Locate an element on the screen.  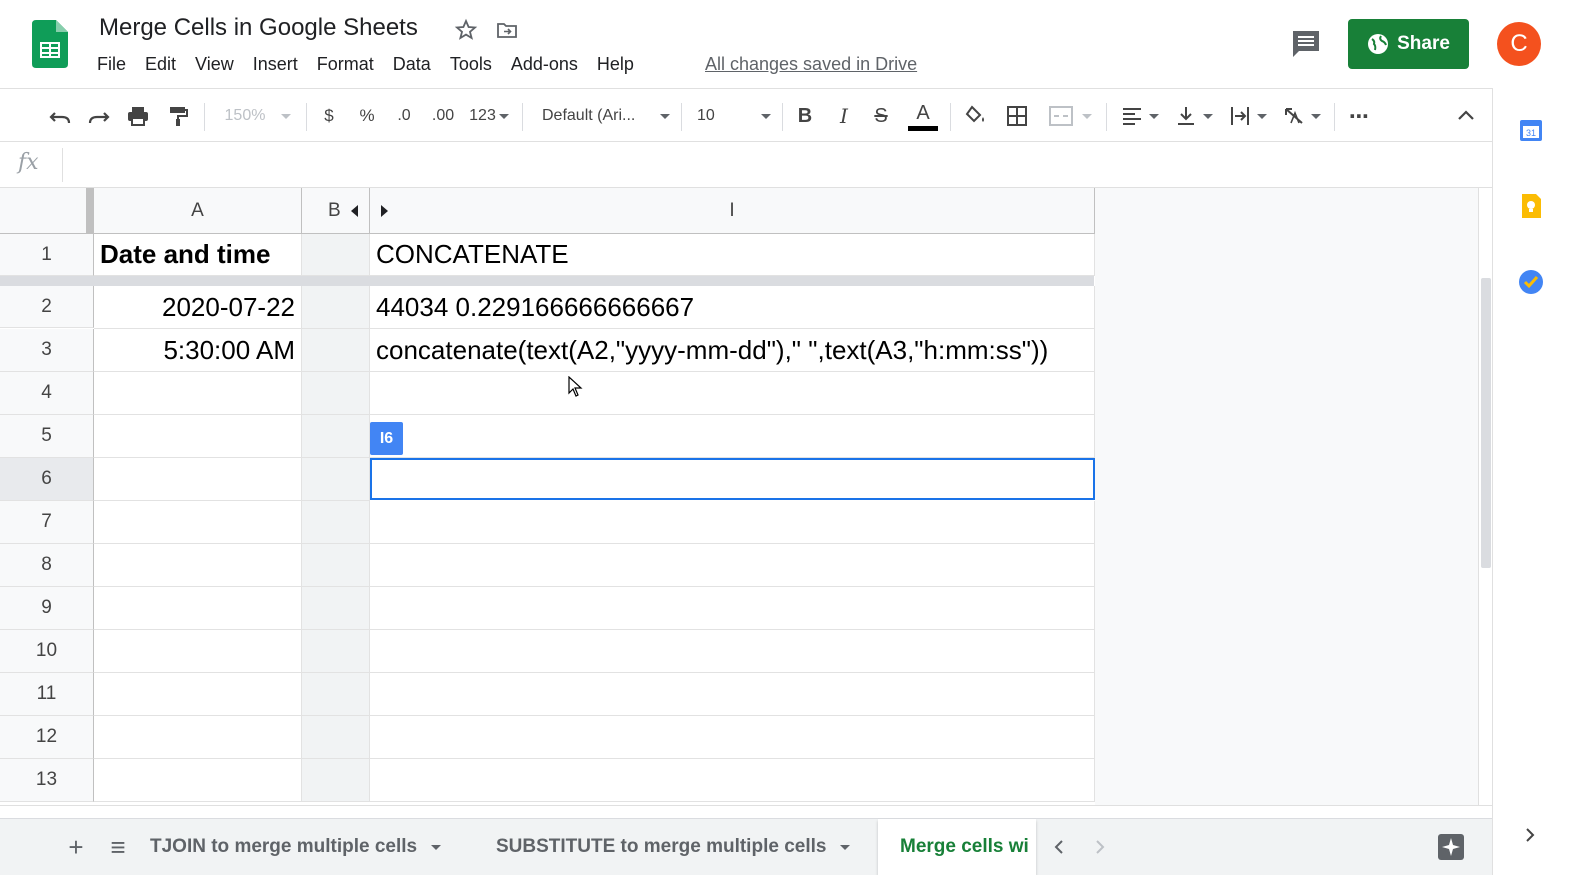
row-header-7: 7 is located at coordinates (47, 522).